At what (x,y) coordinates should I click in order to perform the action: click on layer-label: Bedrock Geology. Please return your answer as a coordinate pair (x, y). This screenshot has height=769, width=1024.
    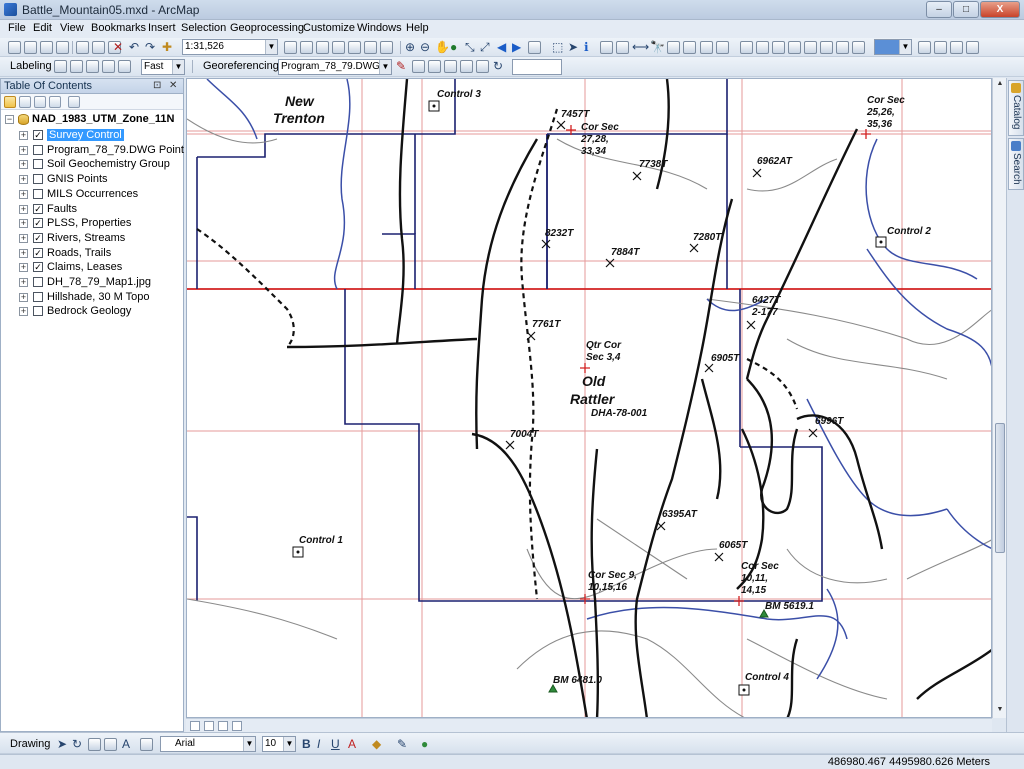
    Looking at the image, I should click on (89, 311).